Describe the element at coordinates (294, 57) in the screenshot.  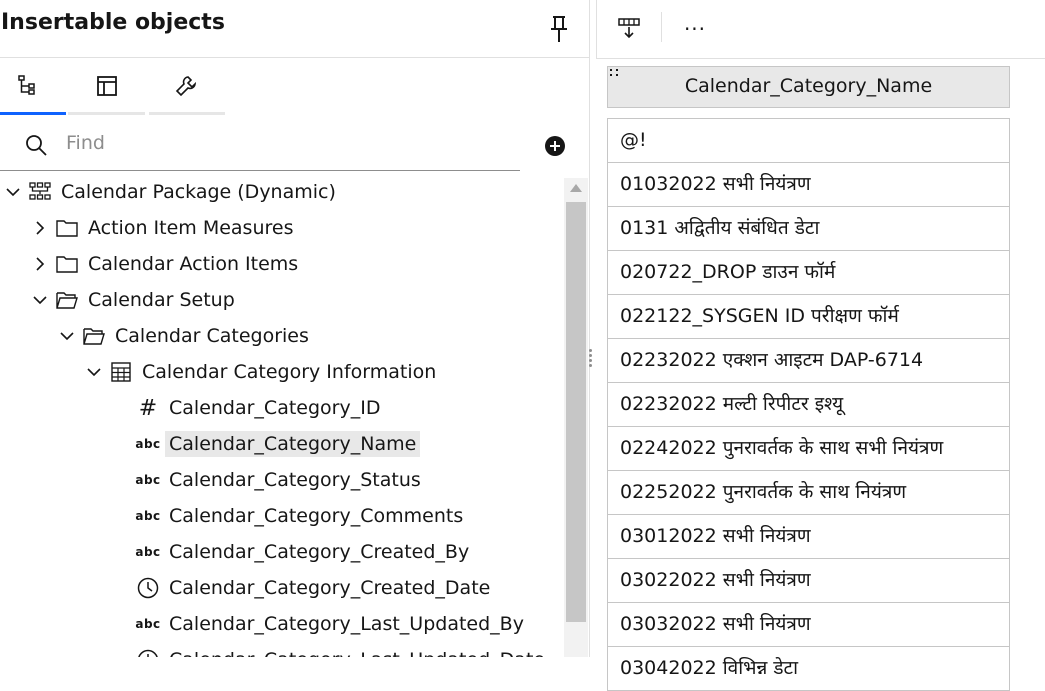
I see `header-divider` at that location.